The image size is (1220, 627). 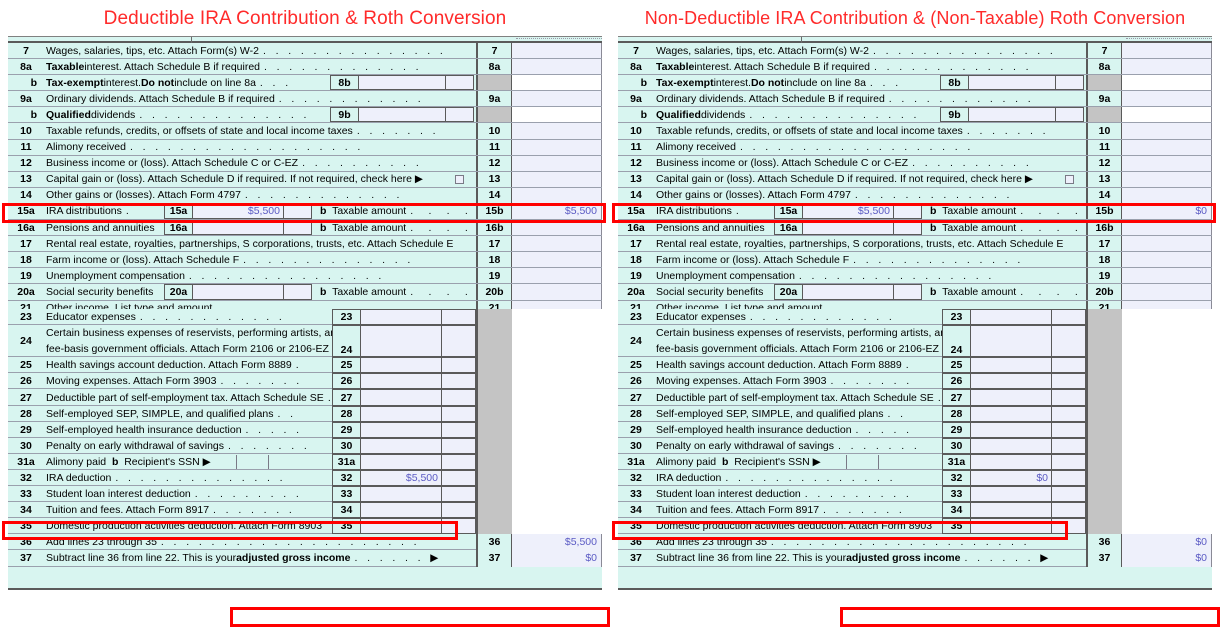 I want to click on checkbox-line13, so click(x=1069, y=179).